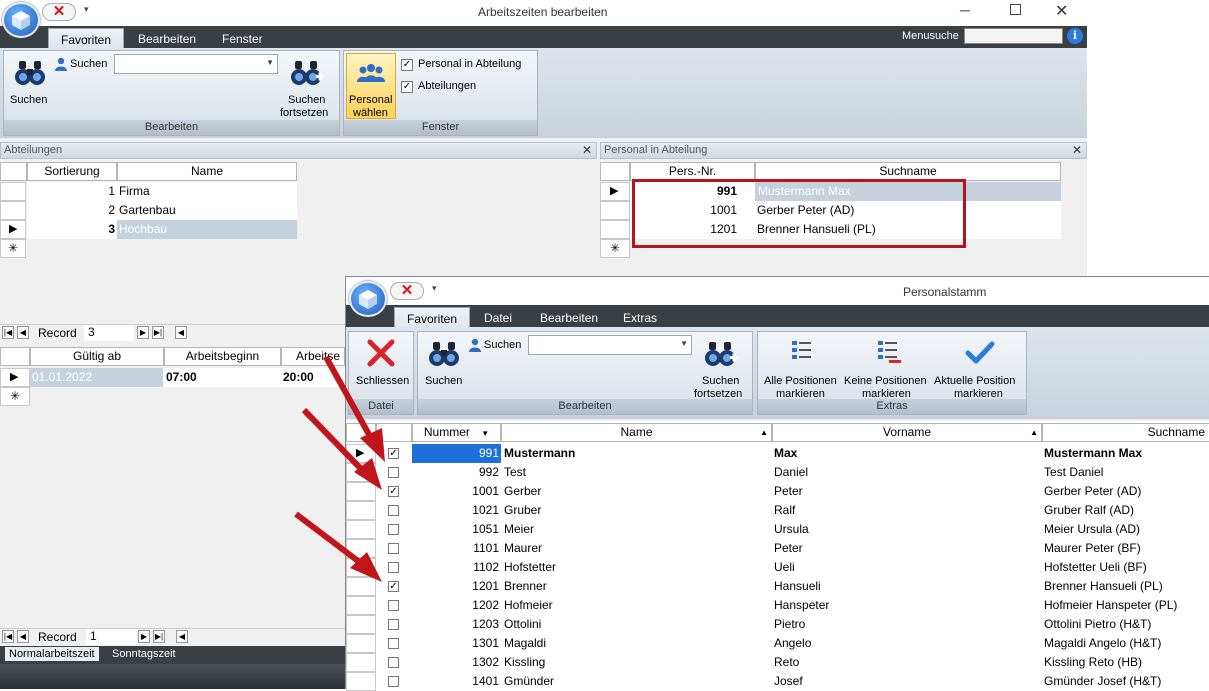 Image resolution: width=1209 pixels, height=691 pixels. I want to click on menusuche-input, so click(1013, 36).